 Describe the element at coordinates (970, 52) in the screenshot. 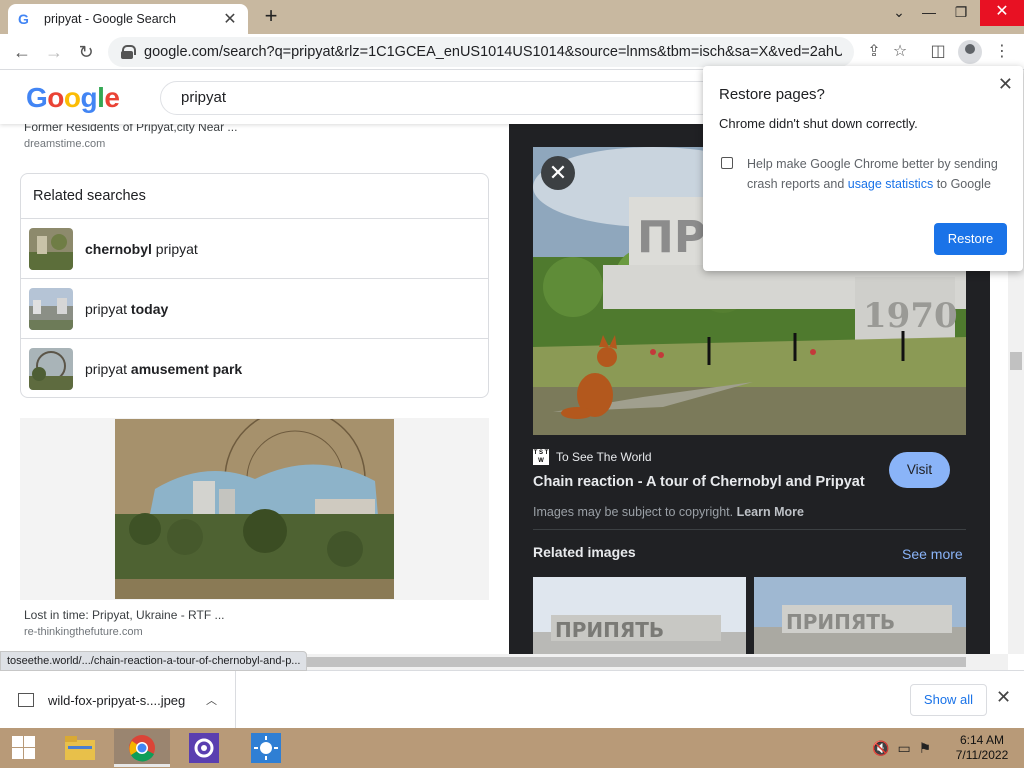

I see `profile-avatar-icon` at that location.